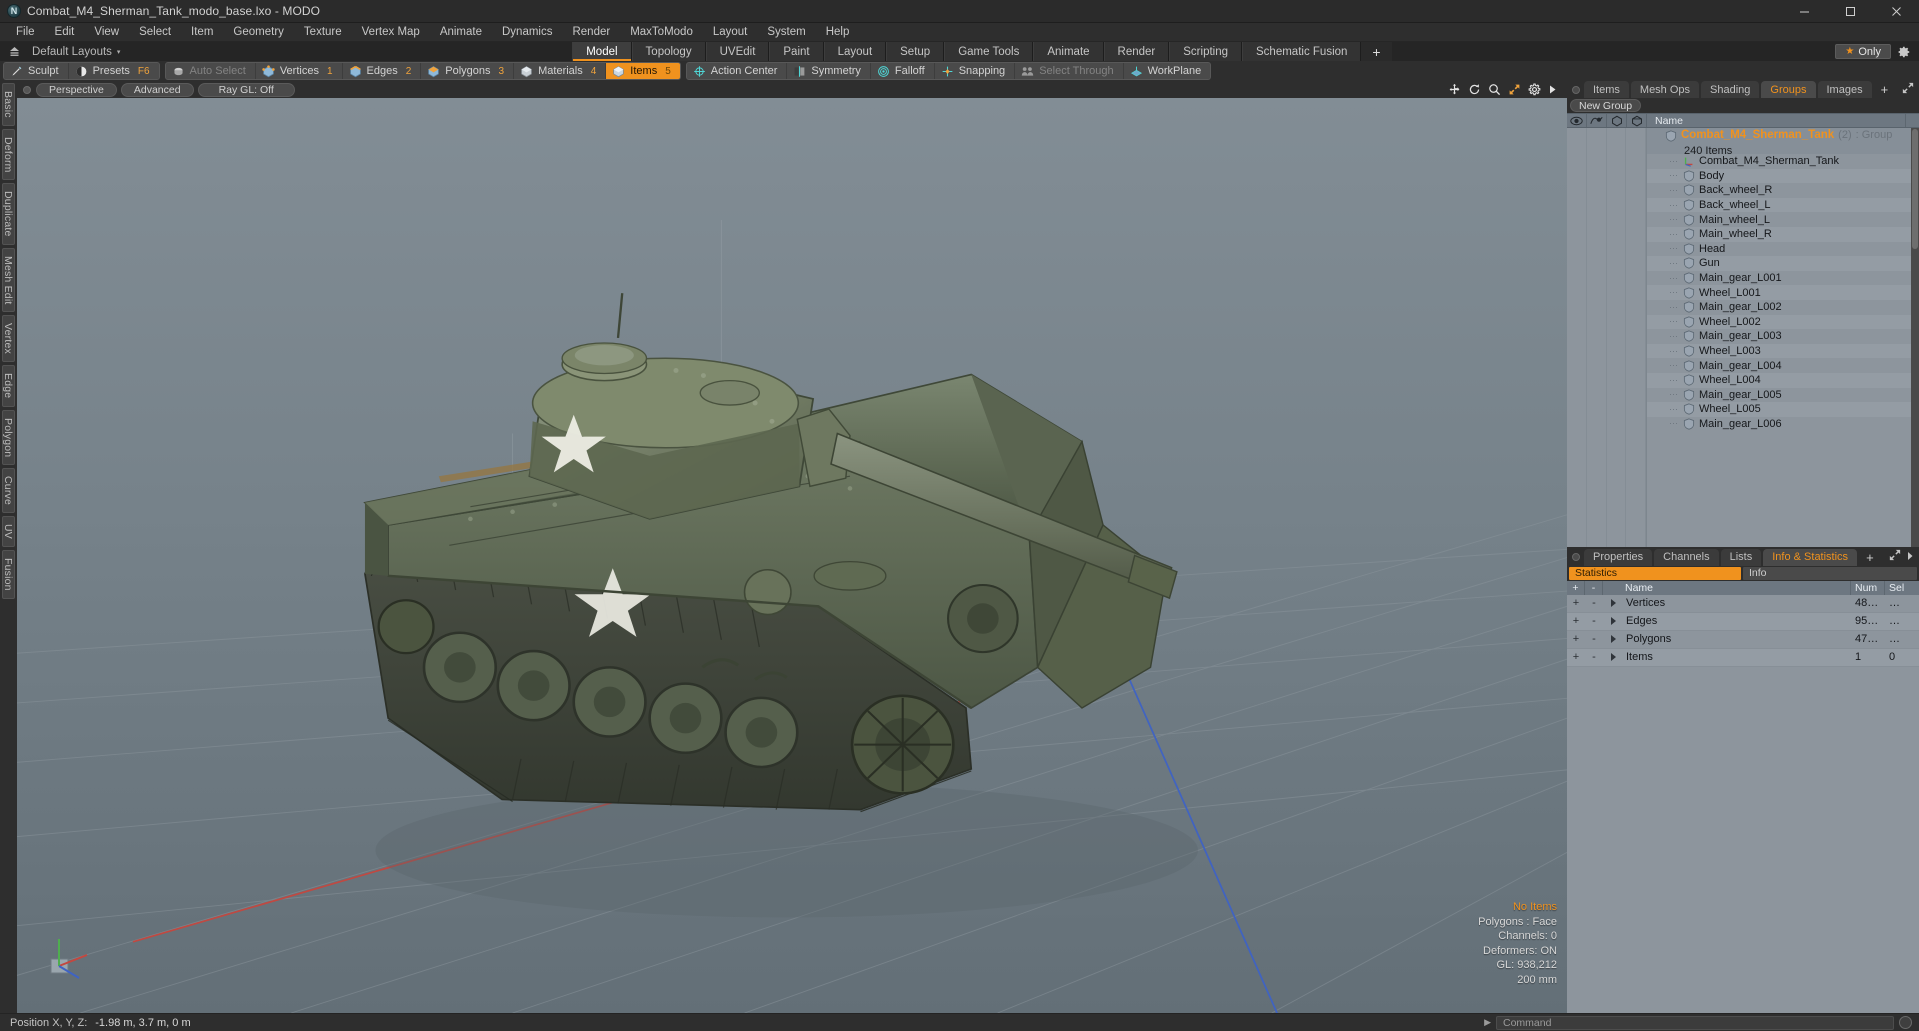 This screenshot has width=1919, height=1031. I want to click on raygl-toggle: Ray GL: Off, so click(246, 89).